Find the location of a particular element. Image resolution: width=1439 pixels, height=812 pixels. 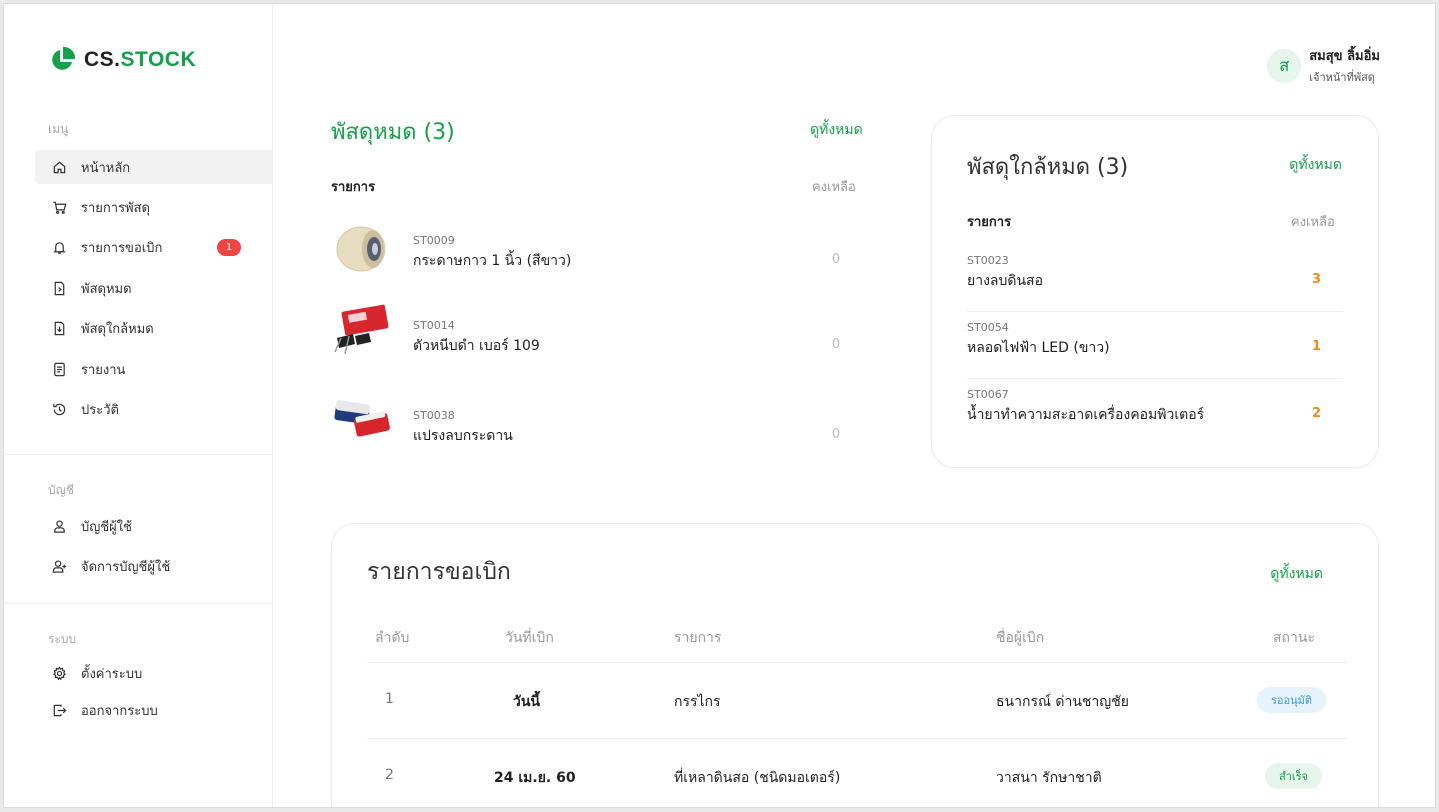

sidebar-item-requisitions: รายการขอเบิก 1 is located at coordinates (154, 247).